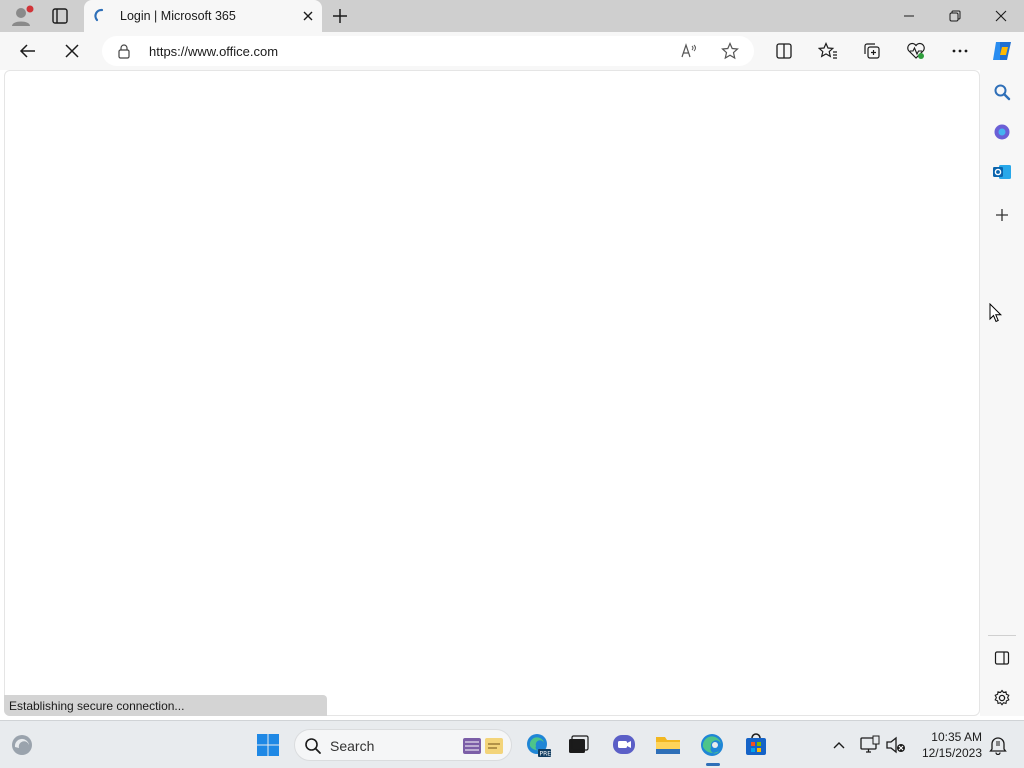 The image size is (1024, 768). I want to click on tab-actions-icon, so click(60, 16).